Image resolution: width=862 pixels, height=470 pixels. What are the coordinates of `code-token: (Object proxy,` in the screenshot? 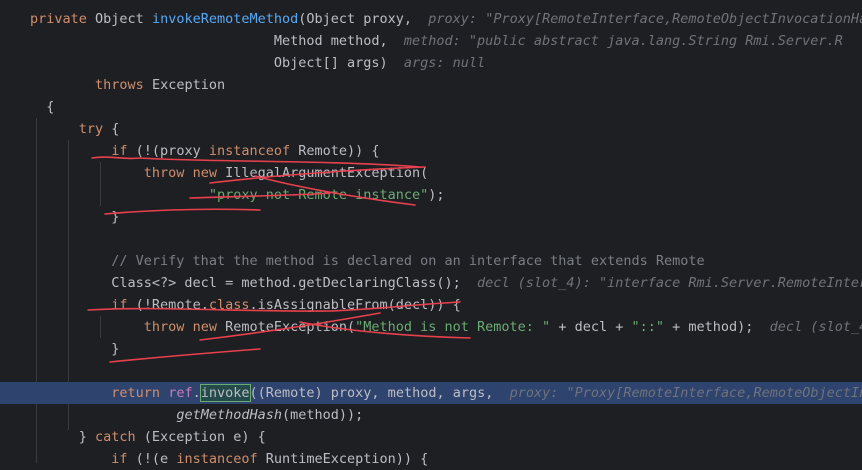 It's located at (363, 19).